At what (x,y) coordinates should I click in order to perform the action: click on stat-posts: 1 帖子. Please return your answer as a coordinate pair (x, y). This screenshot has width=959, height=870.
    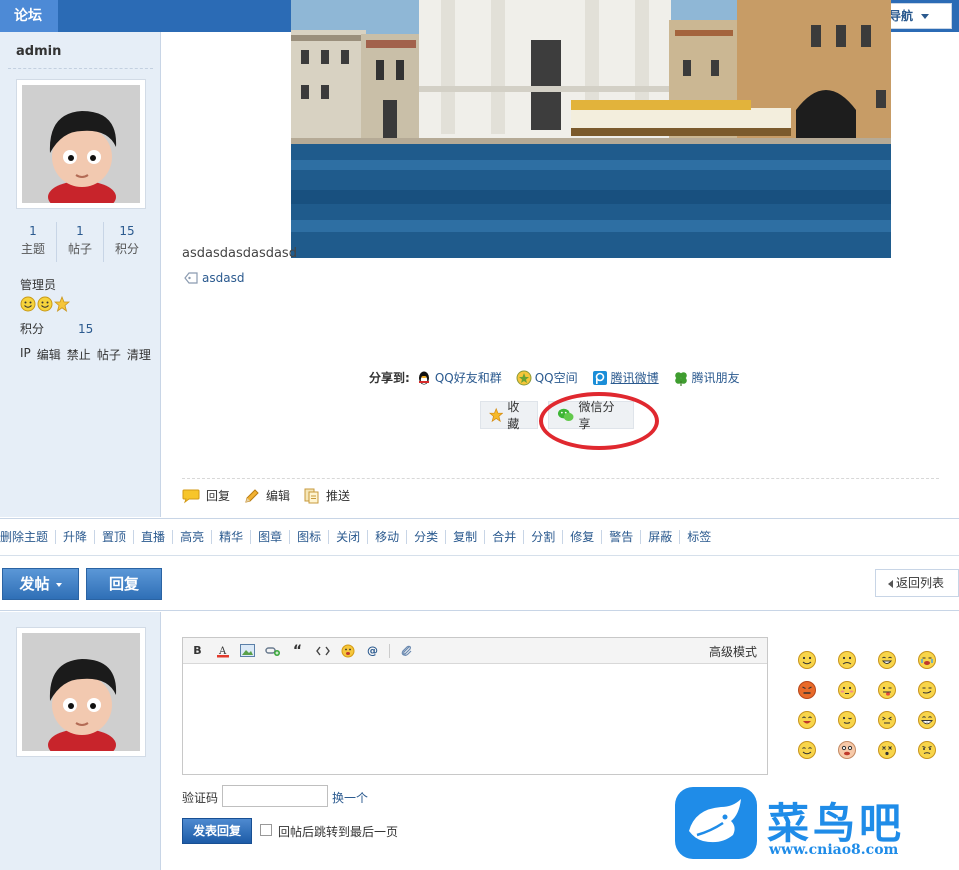
    Looking at the image, I should click on (79, 242).